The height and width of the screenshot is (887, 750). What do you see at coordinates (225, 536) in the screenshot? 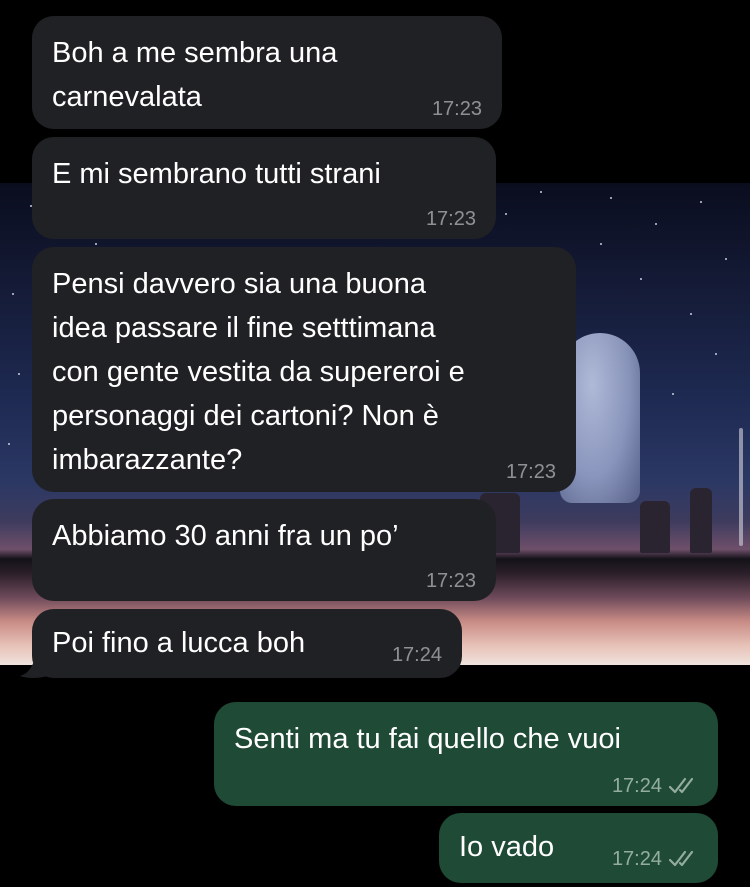
I see `message-text: Abbiamo 30 anni fra un po’` at bounding box center [225, 536].